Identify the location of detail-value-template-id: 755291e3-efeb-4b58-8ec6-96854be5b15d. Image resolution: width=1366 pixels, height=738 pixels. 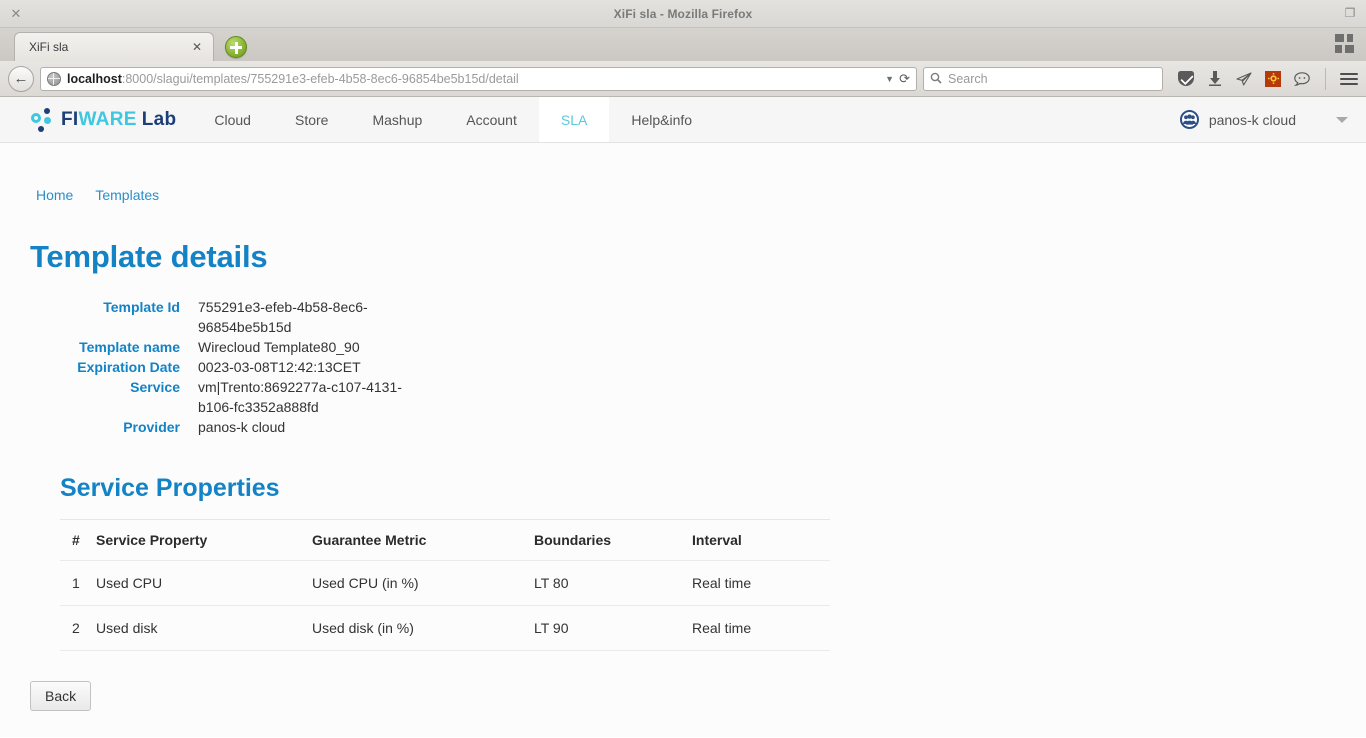
(283, 317).